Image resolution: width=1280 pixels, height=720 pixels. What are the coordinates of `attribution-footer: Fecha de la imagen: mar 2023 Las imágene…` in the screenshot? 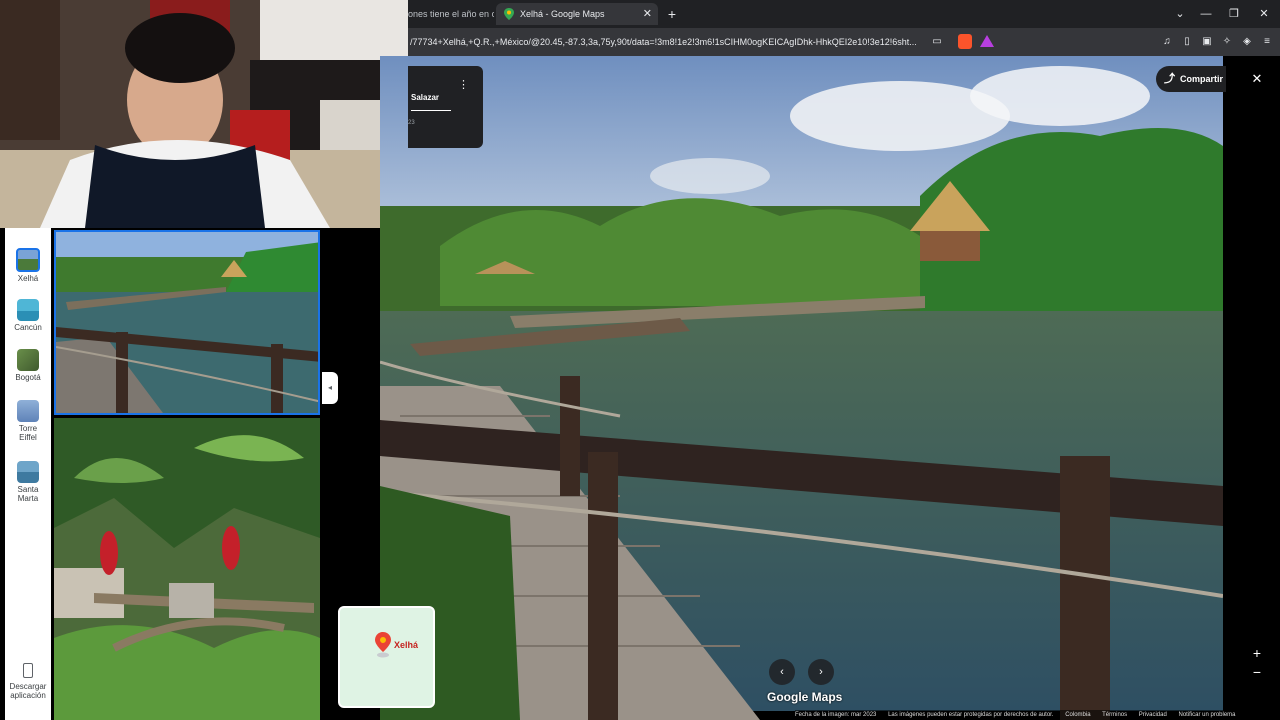 It's located at (1037, 715).